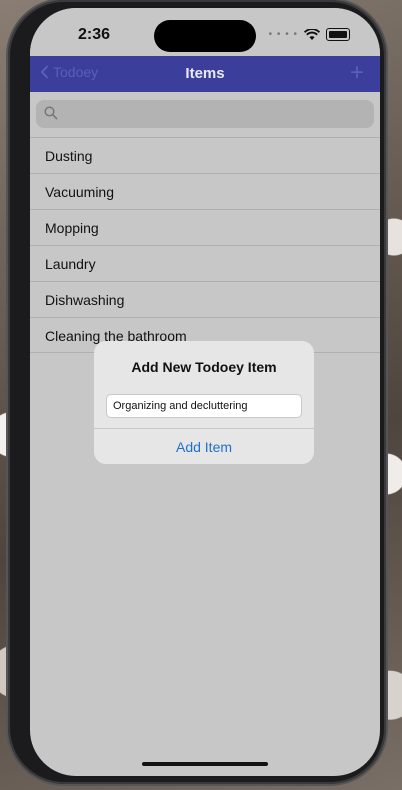 The width and height of the screenshot is (402, 790). Describe the element at coordinates (283, 34) in the screenshot. I see `signal-icon: • • • •` at that location.